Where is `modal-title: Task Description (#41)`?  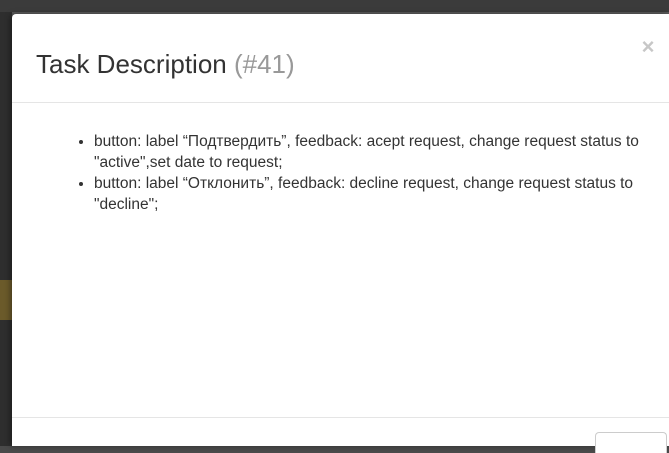
modal-title: Task Description (#41) is located at coordinates (165, 64).